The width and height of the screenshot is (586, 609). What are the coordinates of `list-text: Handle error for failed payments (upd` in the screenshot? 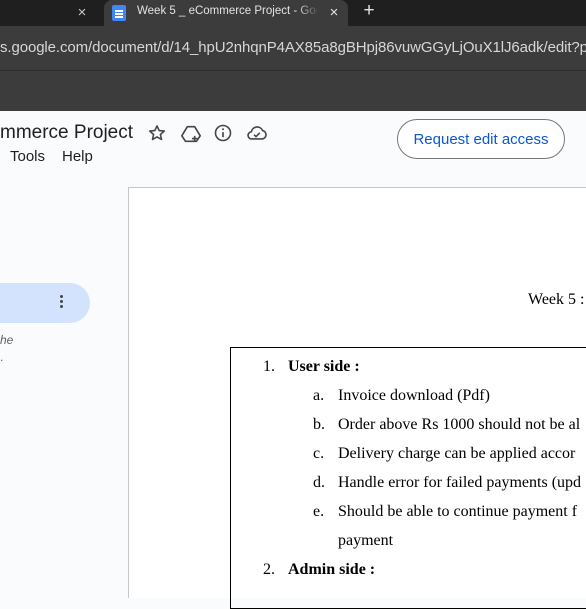 It's located at (460, 482).